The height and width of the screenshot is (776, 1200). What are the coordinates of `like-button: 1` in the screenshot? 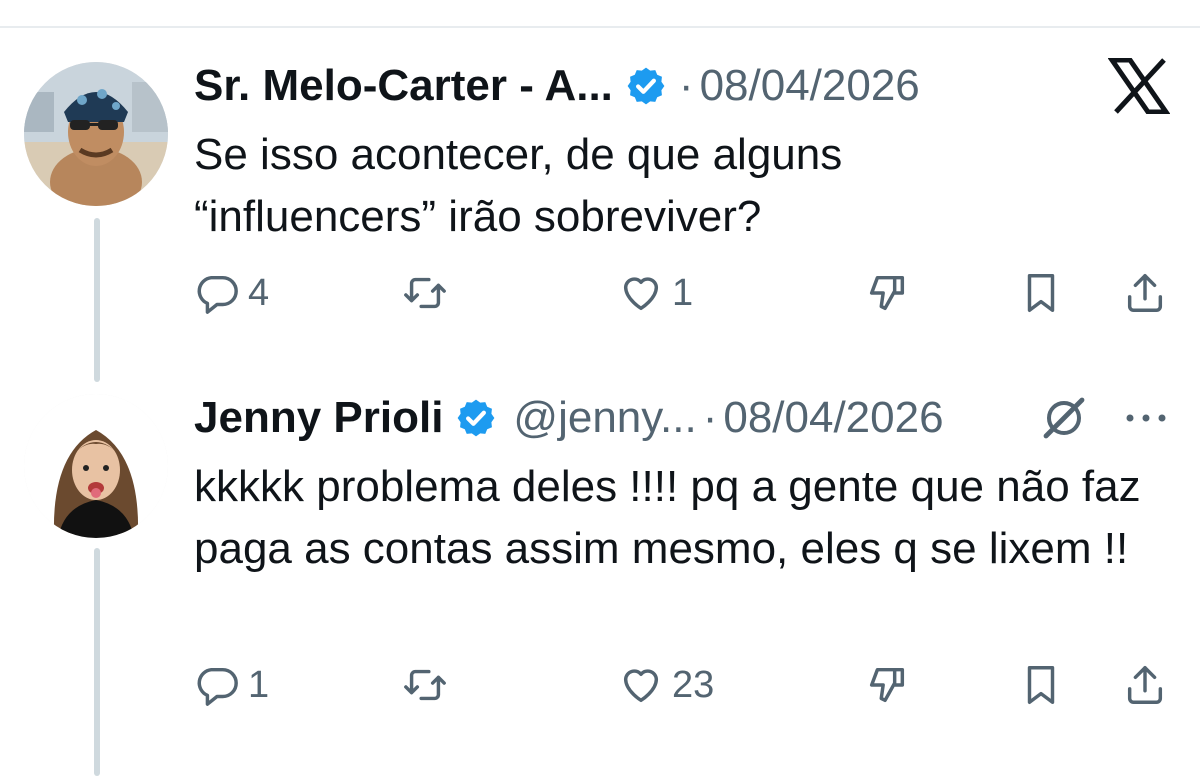 It's located at (655, 293).